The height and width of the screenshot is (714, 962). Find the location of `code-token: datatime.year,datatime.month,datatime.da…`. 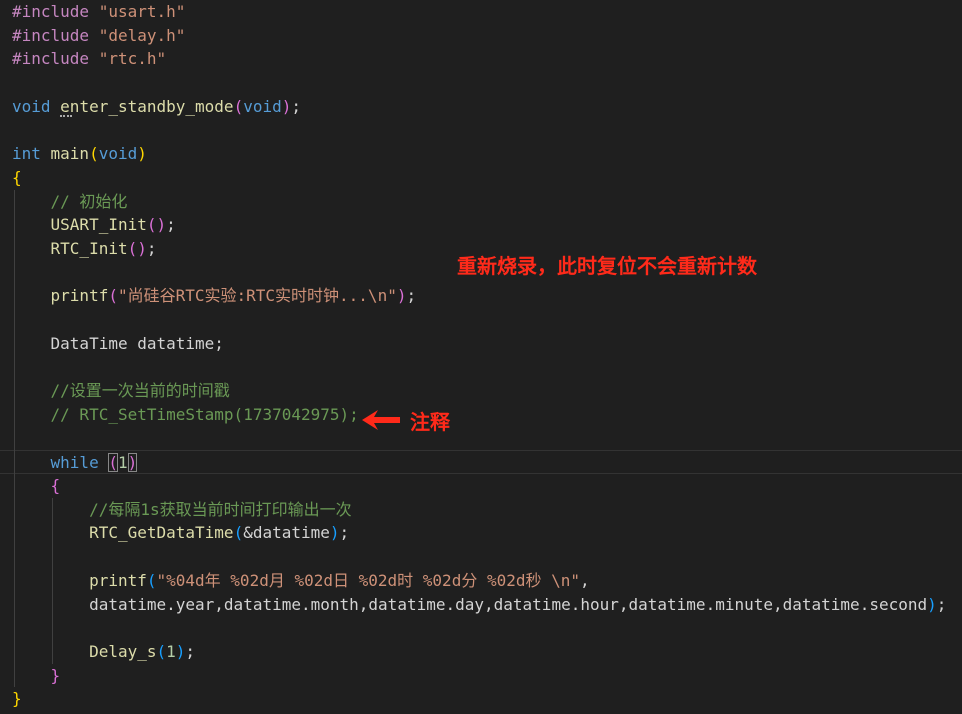

code-token: datatime.year,datatime.month,datatime.da… is located at coordinates (508, 604).